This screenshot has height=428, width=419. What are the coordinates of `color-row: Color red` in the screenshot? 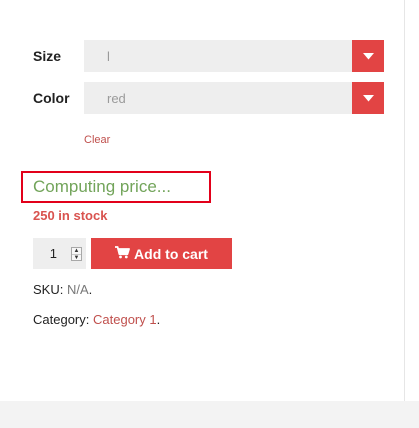 It's located at (208, 98).